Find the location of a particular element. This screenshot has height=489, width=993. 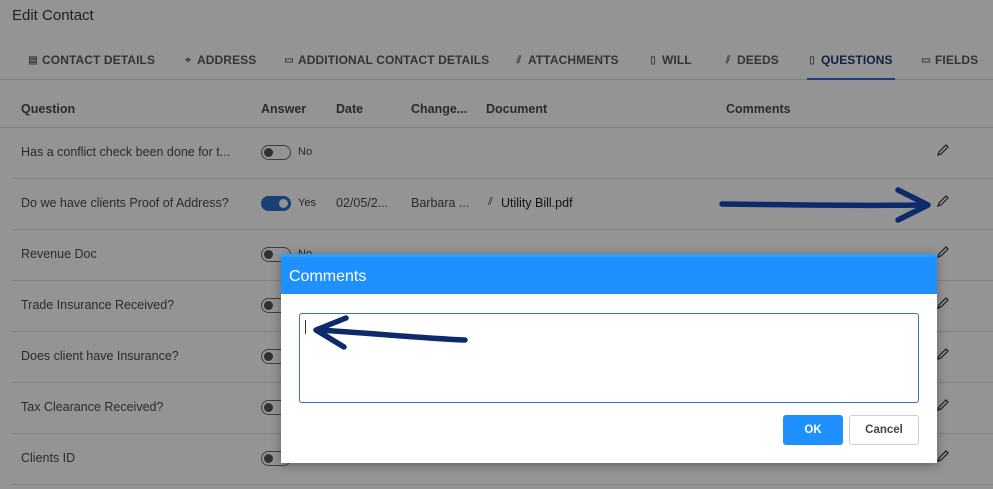

dialog-title: Comments is located at coordinates (328, 276).